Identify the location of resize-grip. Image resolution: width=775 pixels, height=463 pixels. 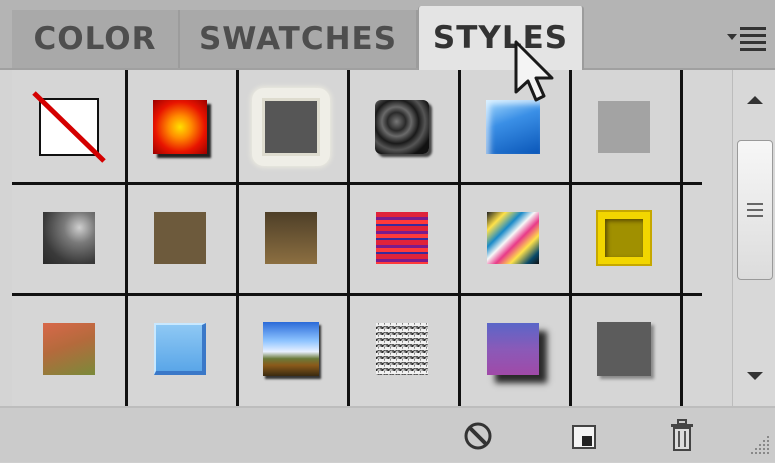
(756, 445).